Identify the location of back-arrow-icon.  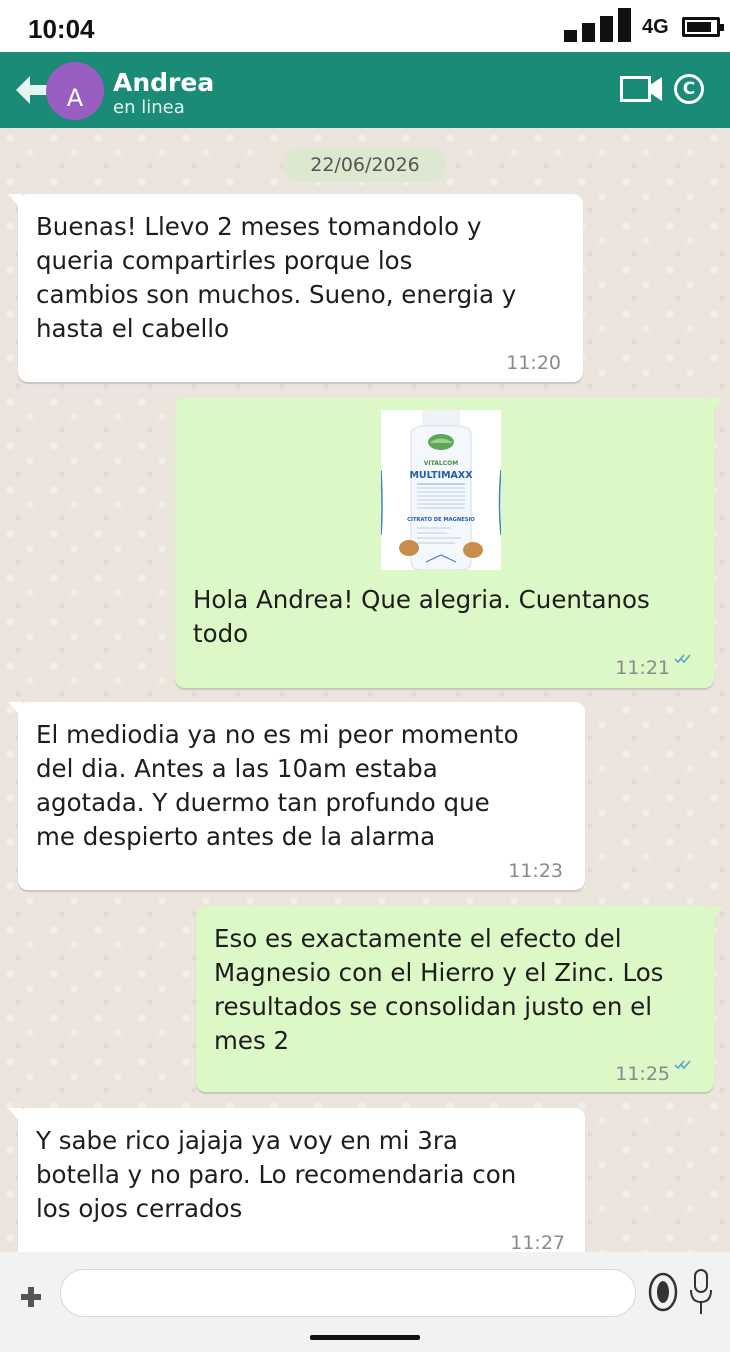
(32, 90).